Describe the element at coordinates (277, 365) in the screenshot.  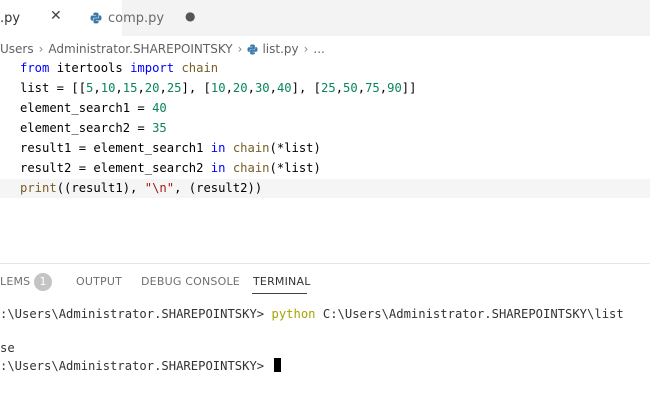
I see `terminal-cursor` at that location.